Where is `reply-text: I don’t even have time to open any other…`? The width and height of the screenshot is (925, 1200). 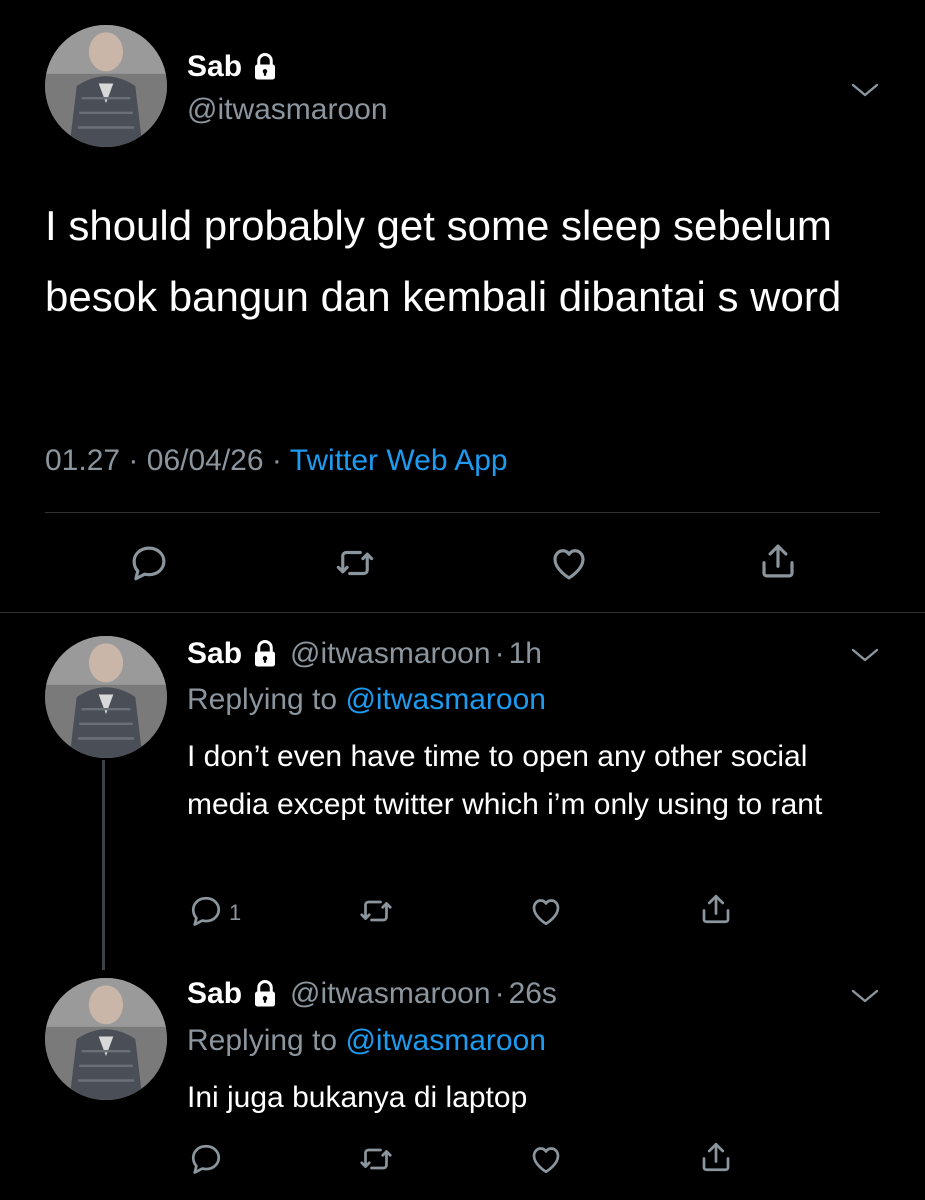 reply-text: I don’t even have time to open any other… is located at coordinates (505, 780).